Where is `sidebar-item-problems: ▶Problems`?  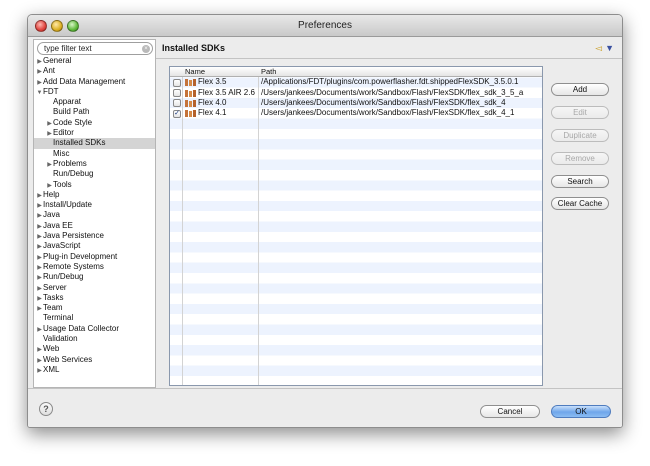 sidebar-item-problems: ▶Problems is located at coordinates (94, 164).